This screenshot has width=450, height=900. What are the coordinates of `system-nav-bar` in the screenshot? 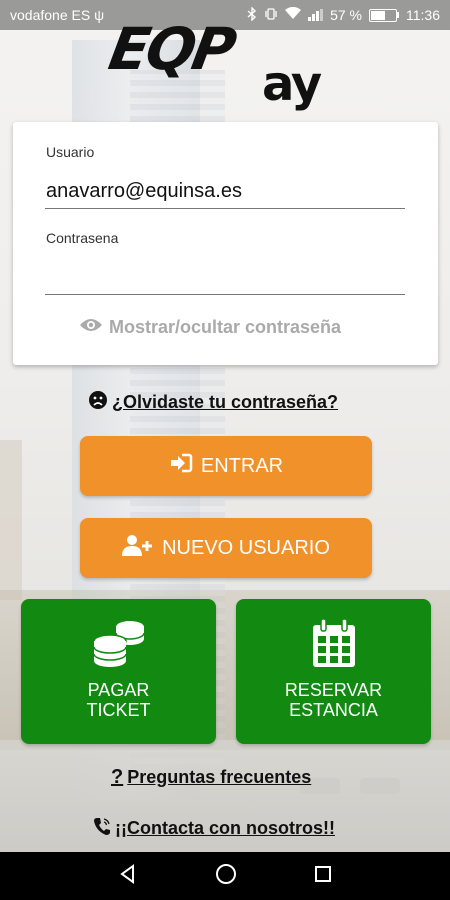 It's located at (225, 876).